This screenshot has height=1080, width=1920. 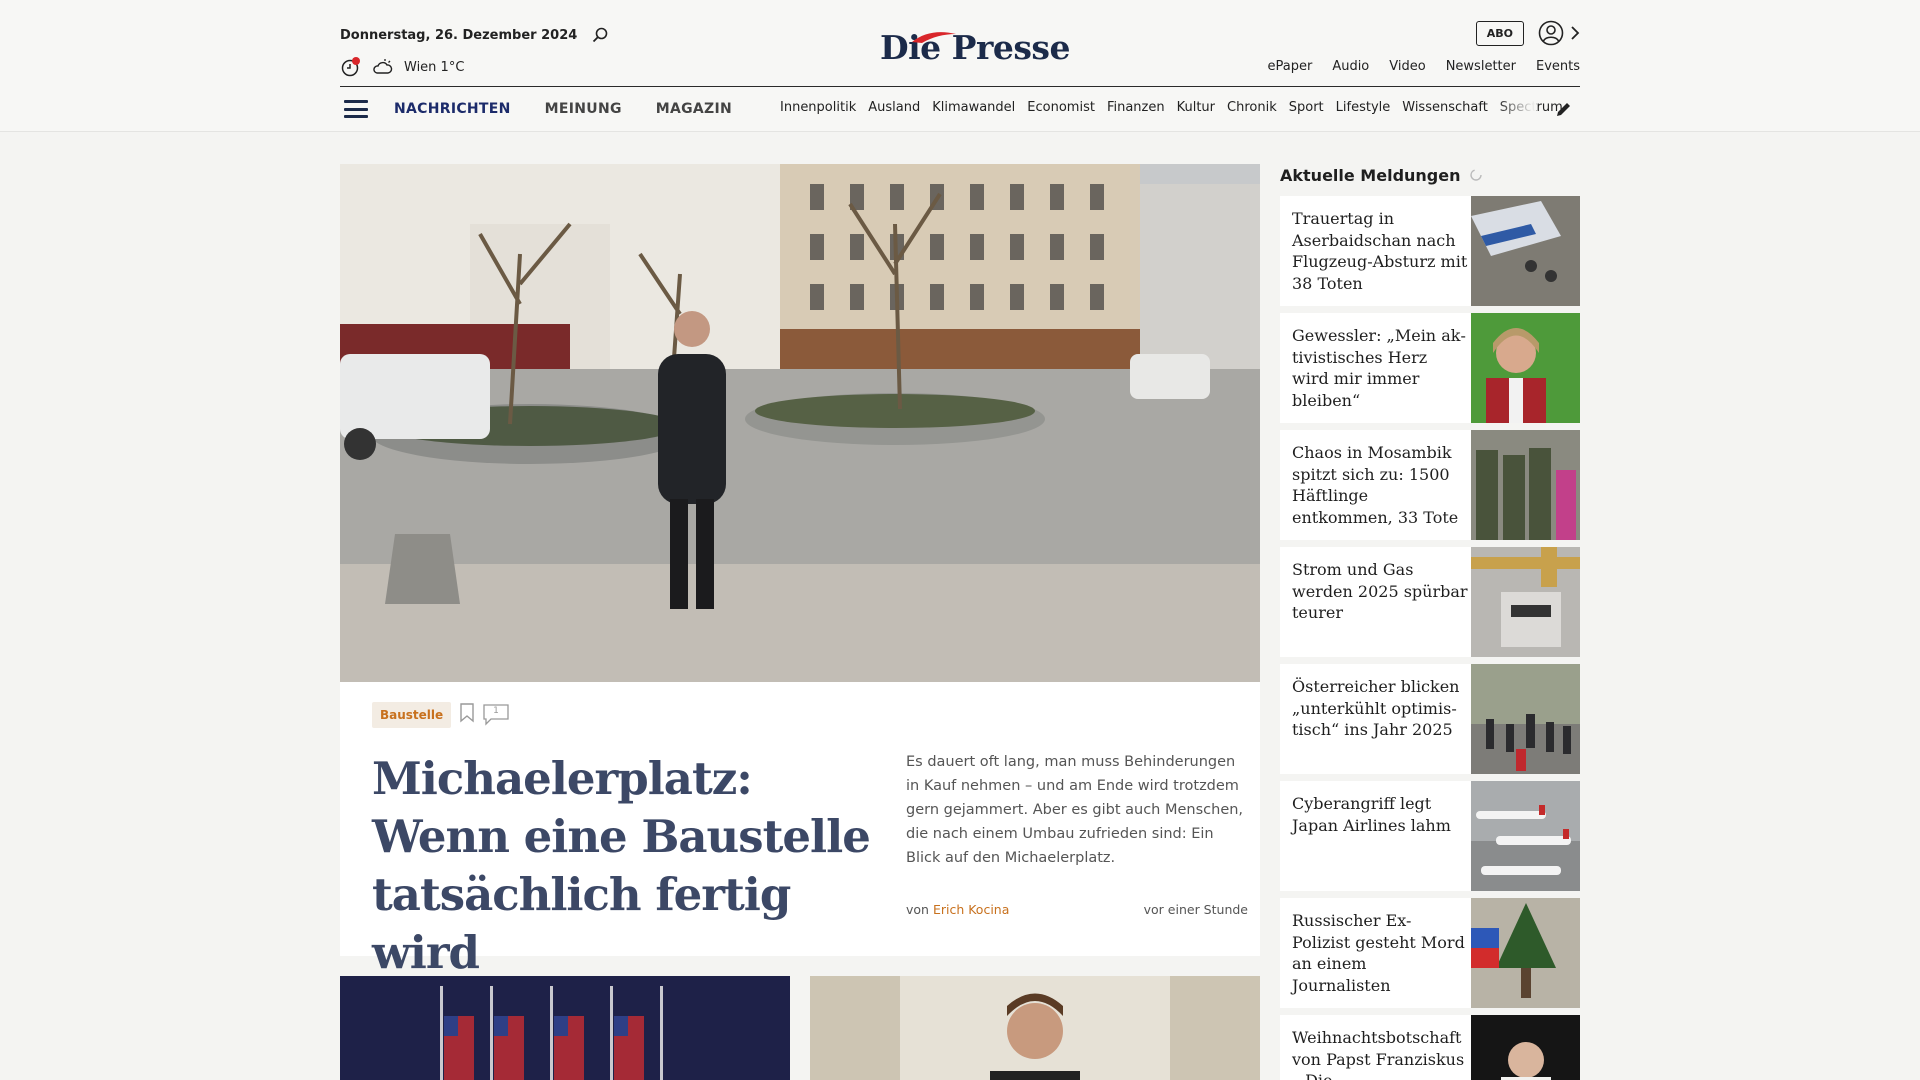 I want to click on list-item: Cyberangriff legt Japan Airlines lahm, so click(x=1430, y=836).